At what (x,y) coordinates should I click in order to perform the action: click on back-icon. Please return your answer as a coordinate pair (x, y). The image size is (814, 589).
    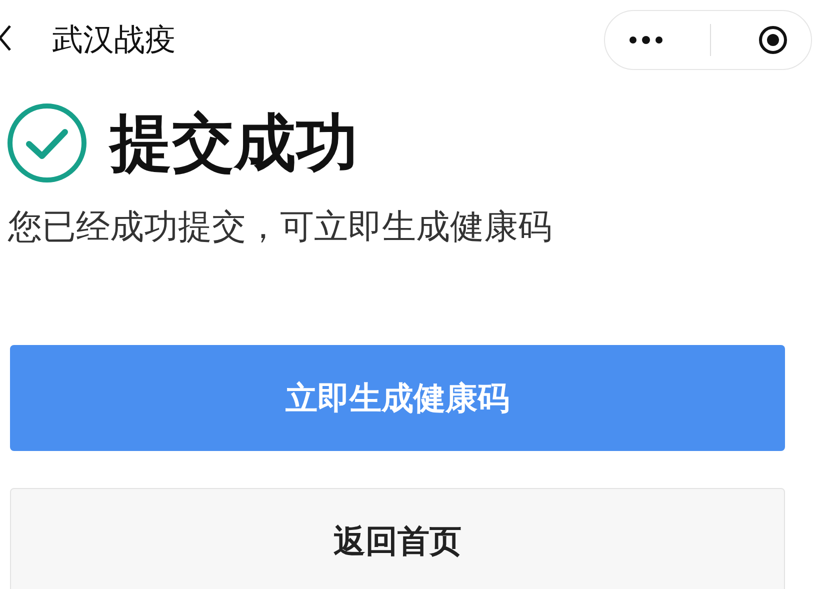
    Looking at the image, I should click on (6, 38).